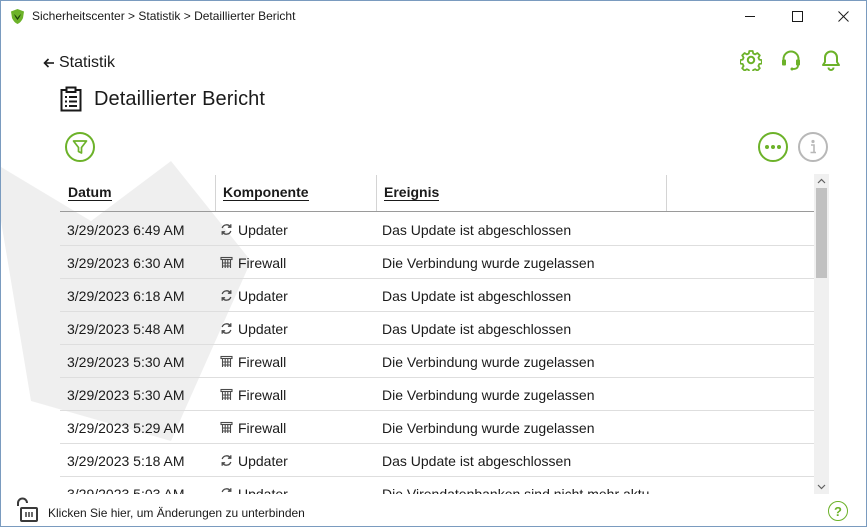 Image resolution: width=867 pixels, height=527 pixels. What do you see at coordinates (821, 181) in the screenshot?
I see `scroll-up-button` at bounding box center [821, 181].